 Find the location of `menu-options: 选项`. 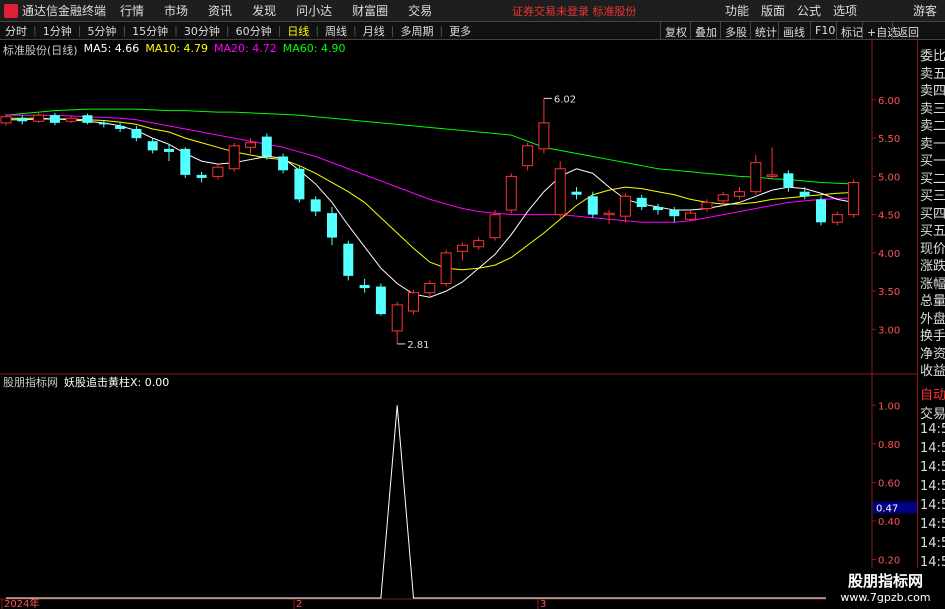

menu-options: 选项 is located at coordinates (845, 10).